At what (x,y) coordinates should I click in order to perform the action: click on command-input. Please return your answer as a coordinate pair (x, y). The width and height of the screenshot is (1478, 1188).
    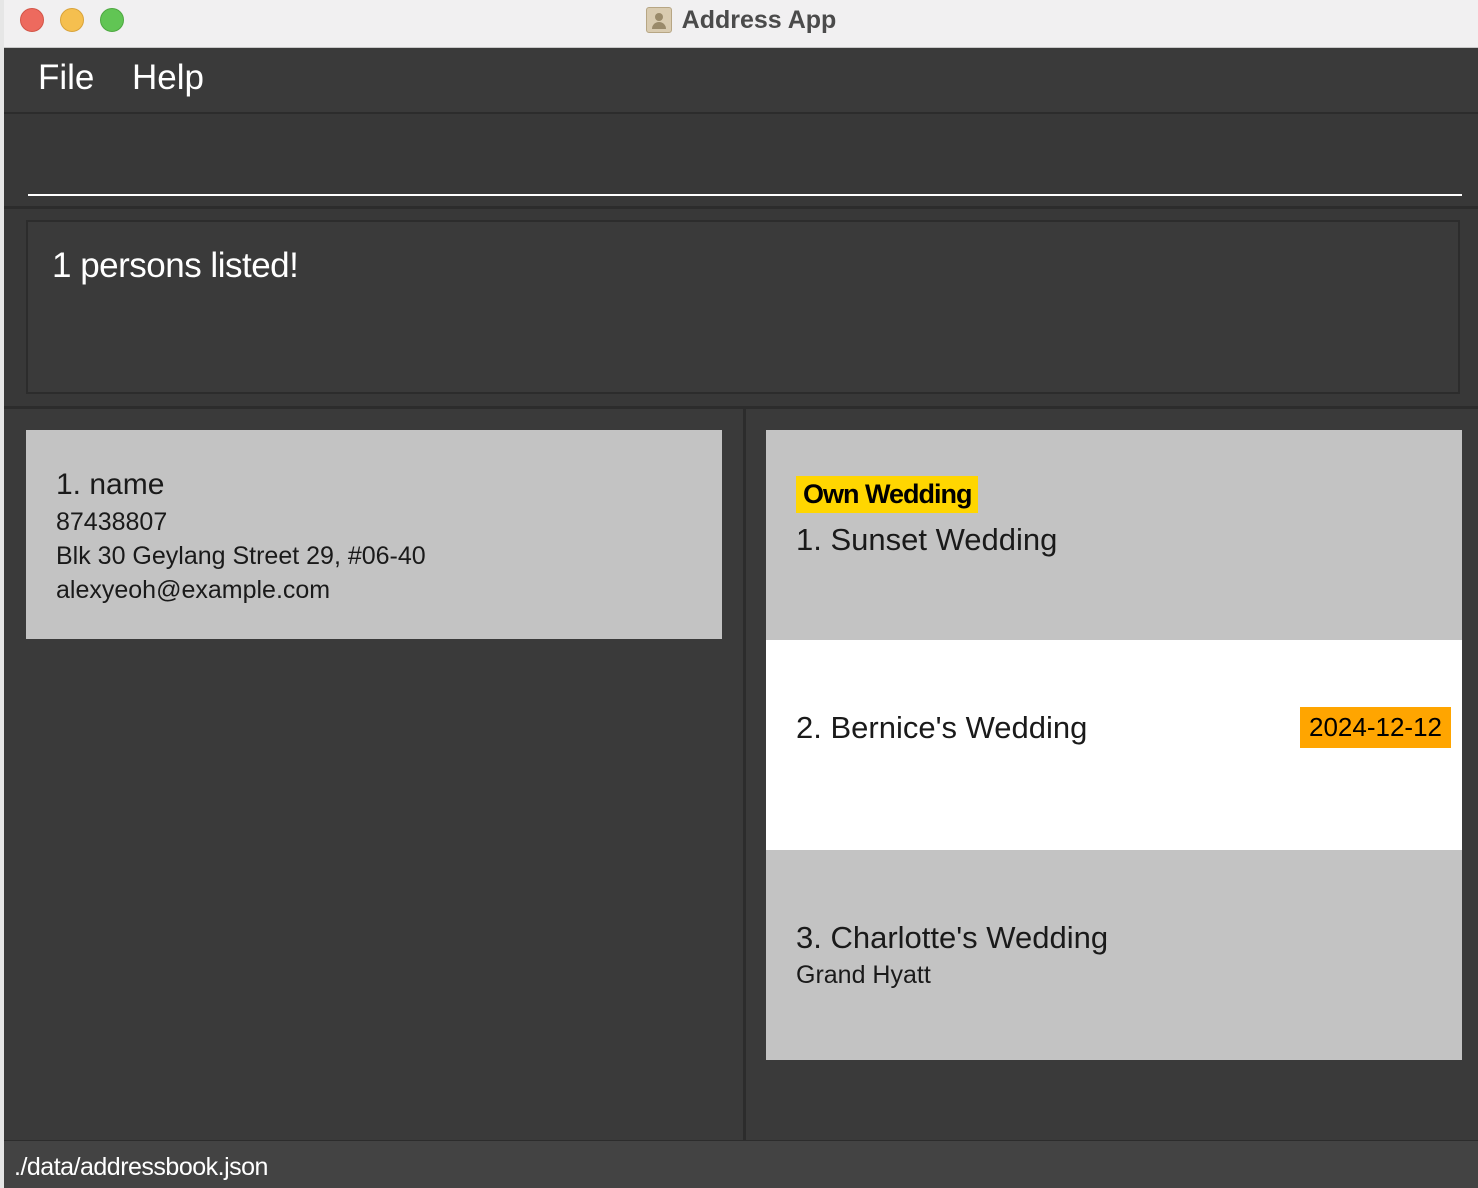
    Looking at the image, I should click on (745, 155).